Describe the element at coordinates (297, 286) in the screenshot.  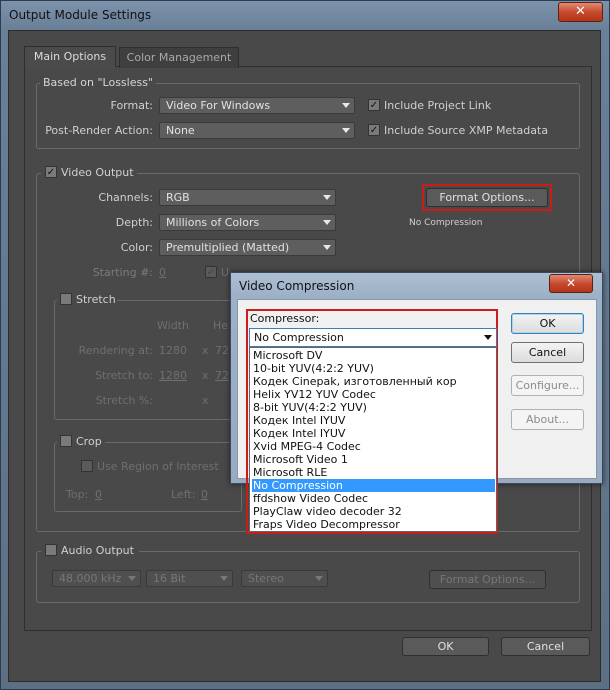
I see `video-compression-title: Video Compression` at that location.